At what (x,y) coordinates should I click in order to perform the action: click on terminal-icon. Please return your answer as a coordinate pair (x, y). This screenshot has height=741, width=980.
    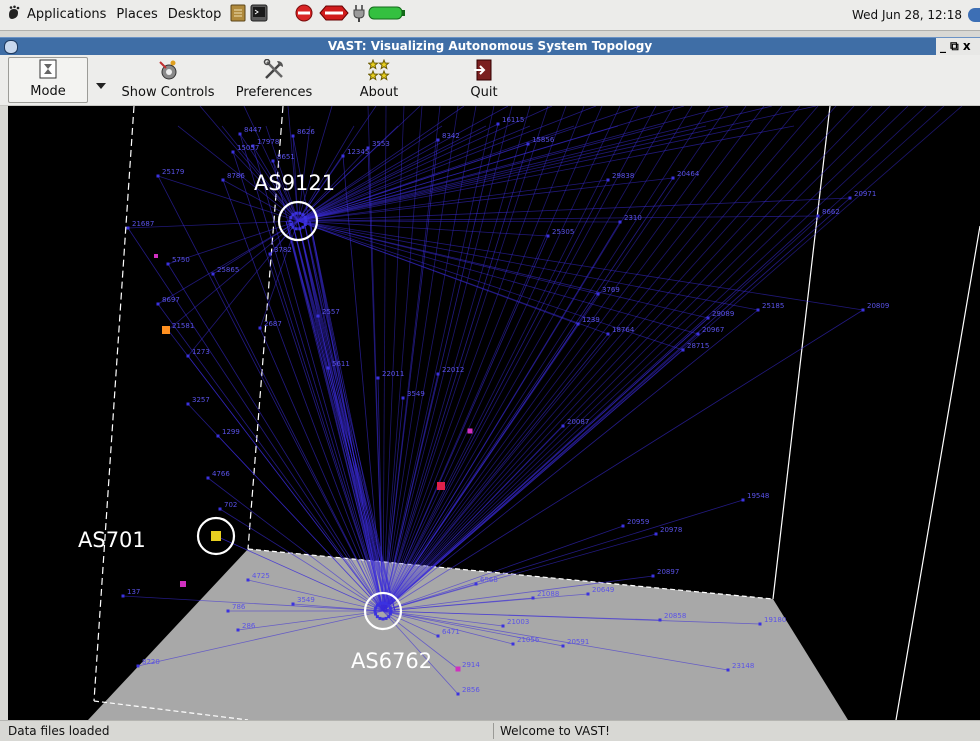
    Looking at the image, I should click on (259, 15).